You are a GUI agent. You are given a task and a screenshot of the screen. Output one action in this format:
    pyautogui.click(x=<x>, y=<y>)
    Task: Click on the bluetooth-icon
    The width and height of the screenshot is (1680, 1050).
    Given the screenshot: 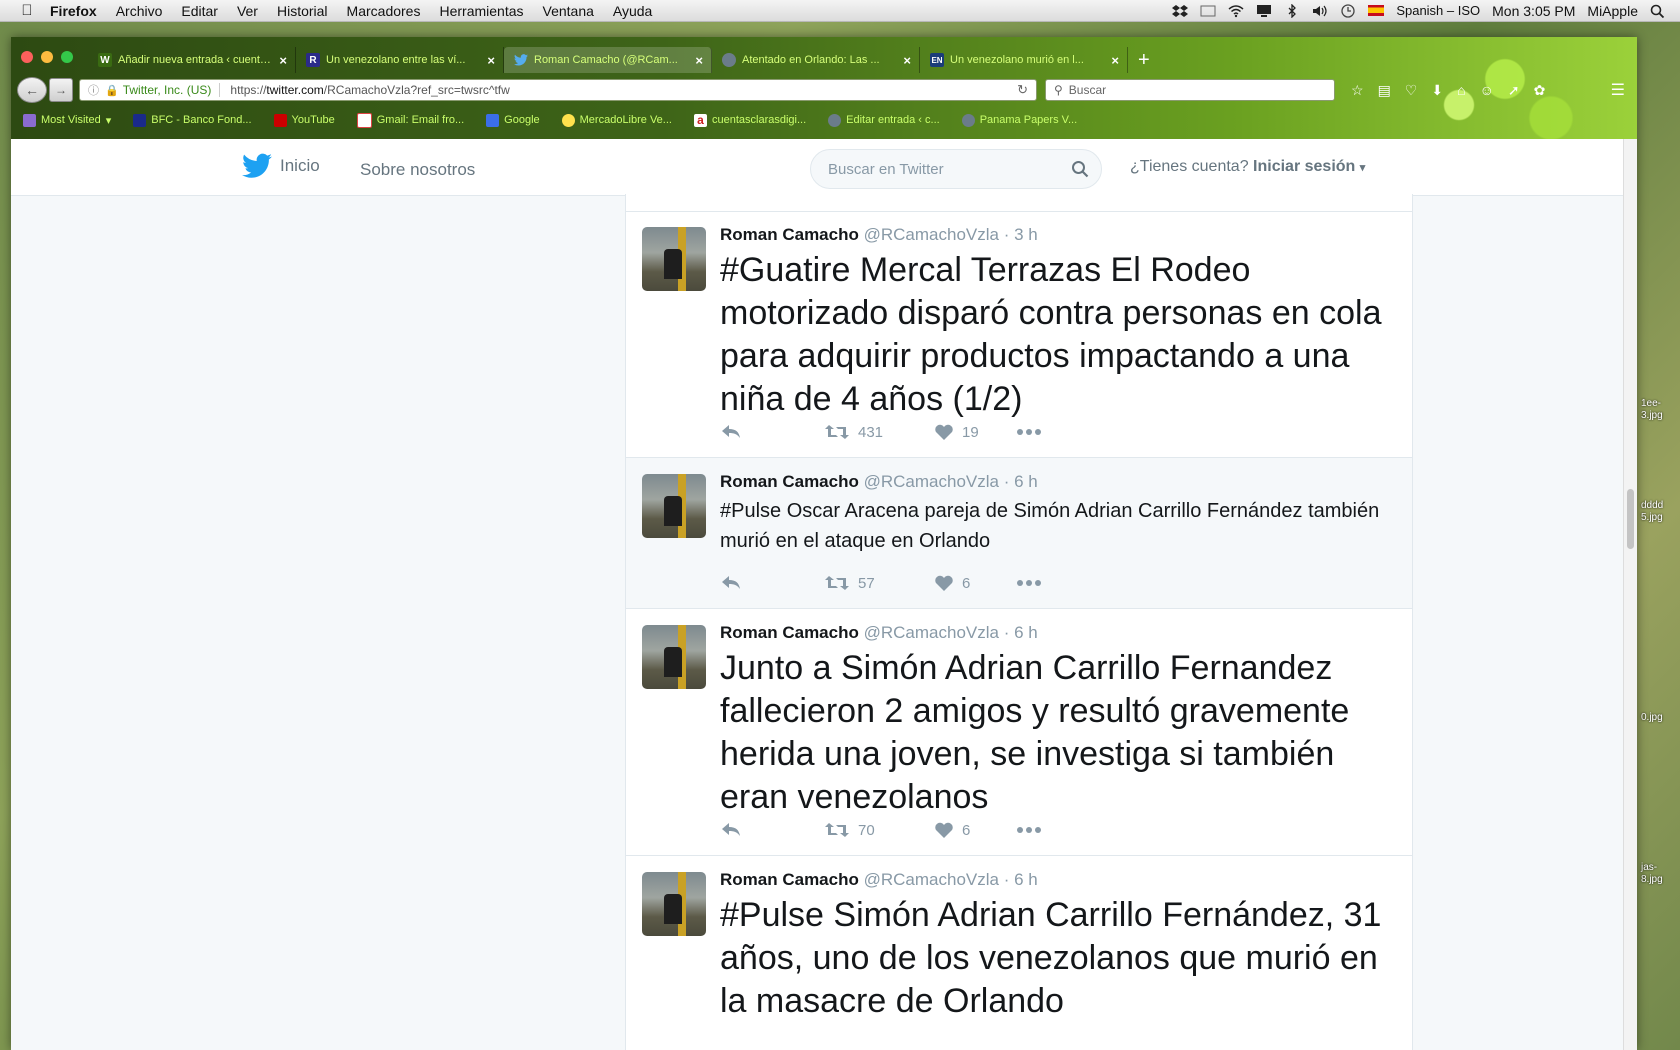 What is the action you would take?
    pyautogui.click(x=1292, y=10)
    